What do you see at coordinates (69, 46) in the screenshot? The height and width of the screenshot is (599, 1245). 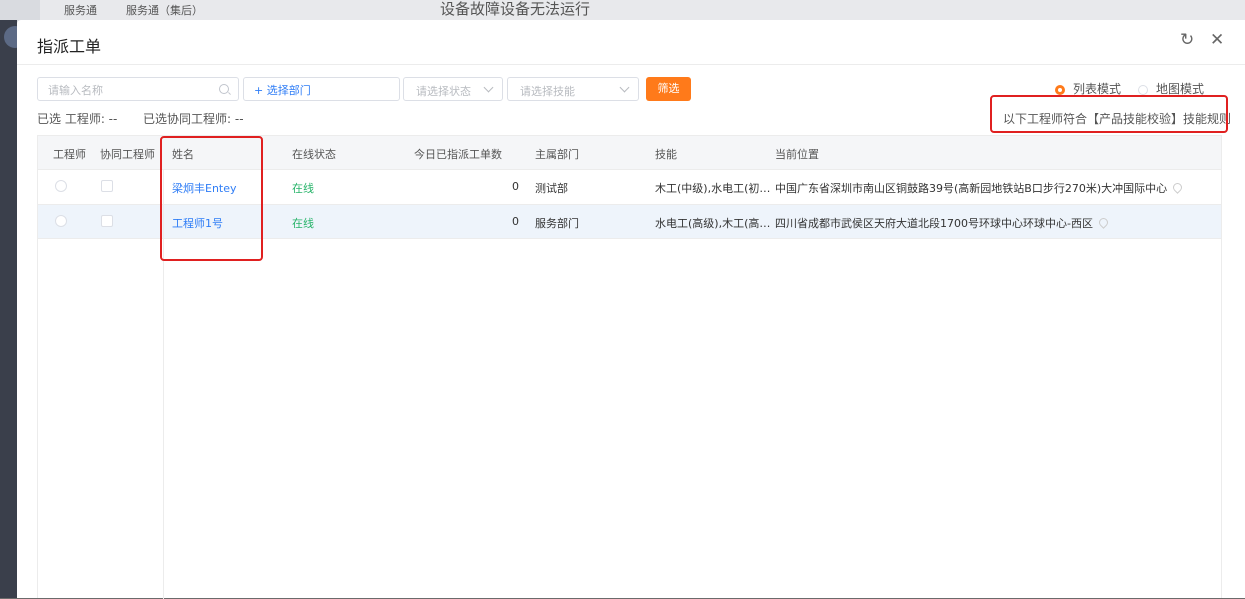 I see `dialog-title: 指派工单` at bounding box center [69, 46].